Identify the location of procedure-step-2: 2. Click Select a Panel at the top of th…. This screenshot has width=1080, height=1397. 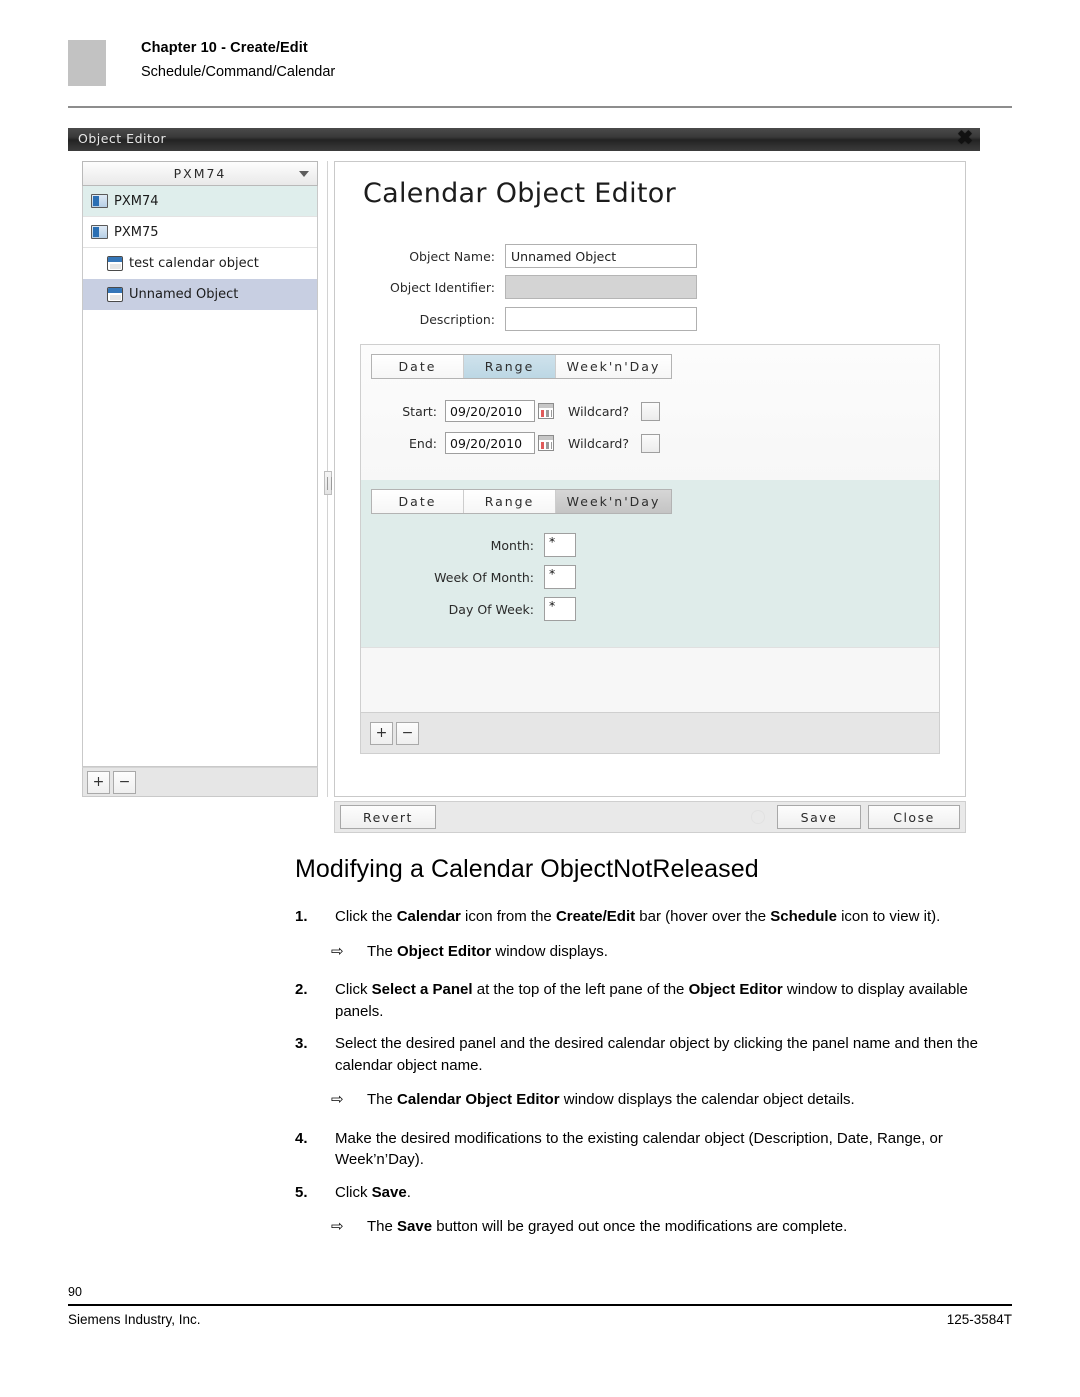
(645, 1000).